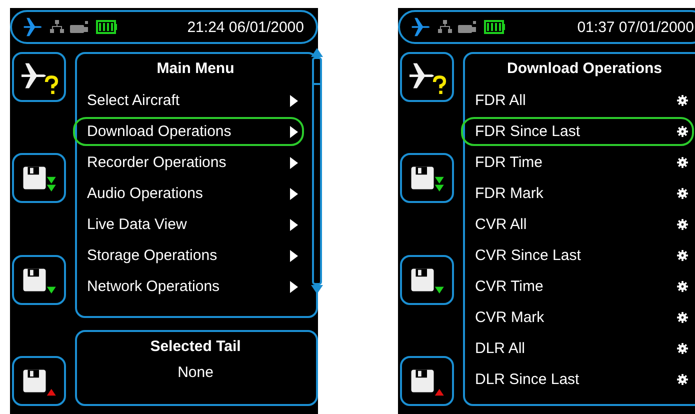  I want to click on menu-title: Main Menu, so click(196, 69).